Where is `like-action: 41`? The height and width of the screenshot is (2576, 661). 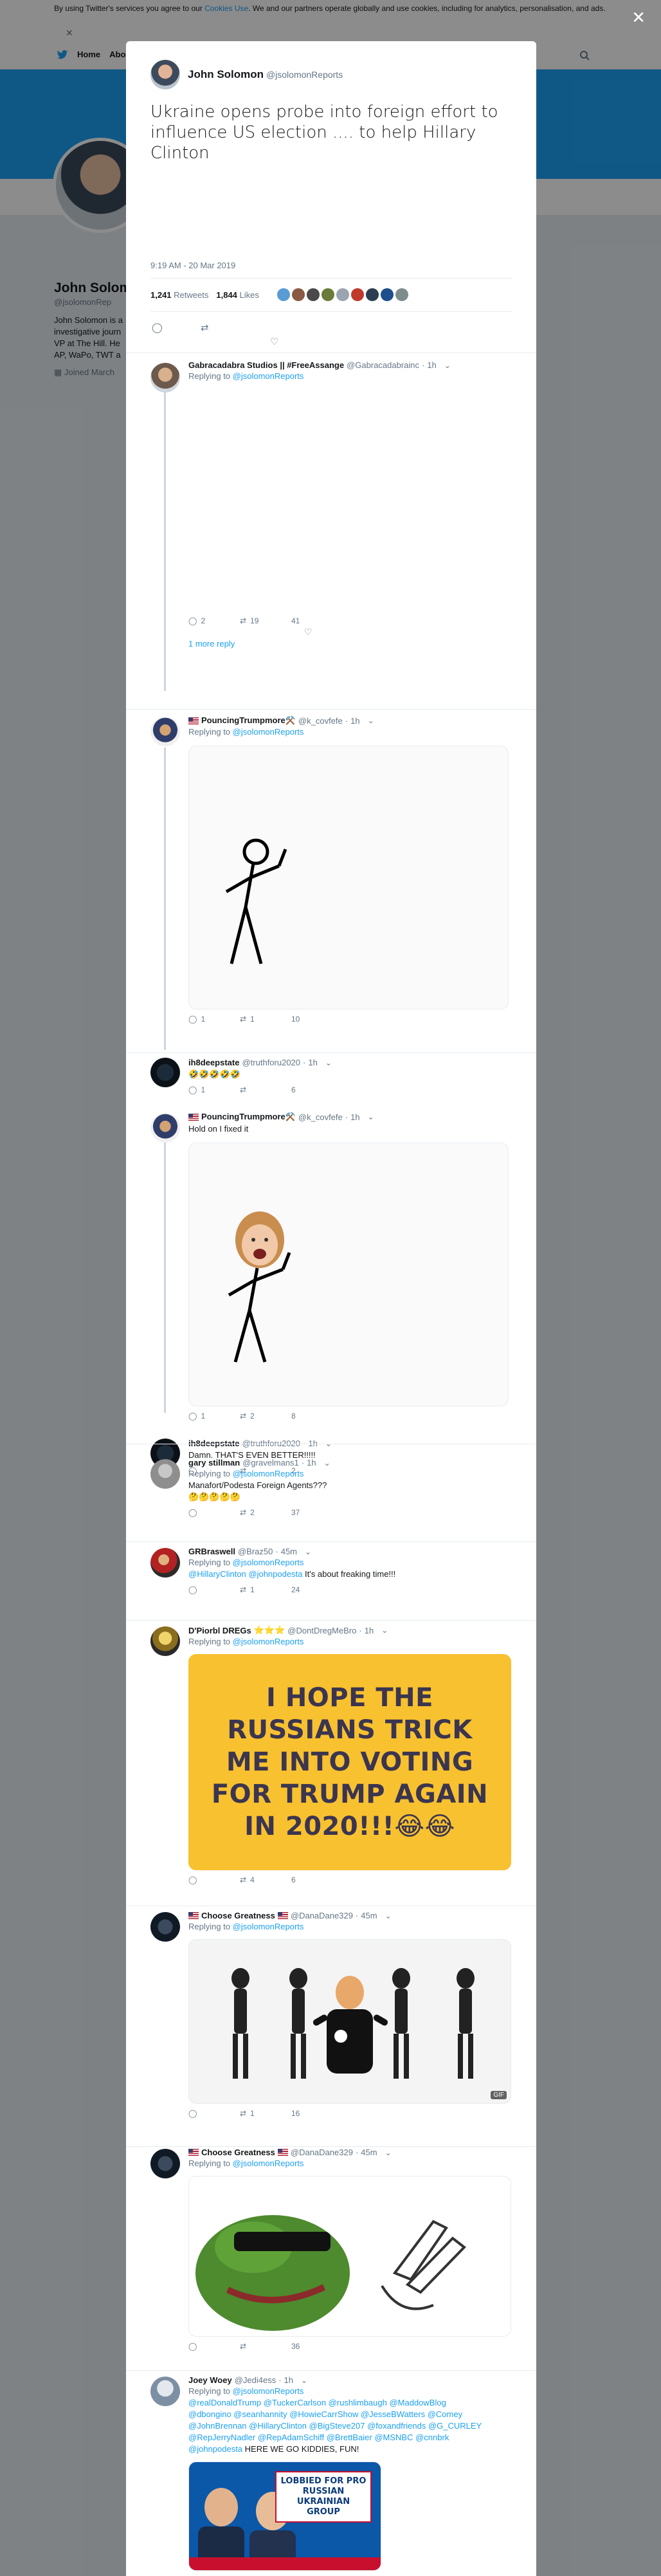
like-action: 41 is located at coordinates (317, 620).